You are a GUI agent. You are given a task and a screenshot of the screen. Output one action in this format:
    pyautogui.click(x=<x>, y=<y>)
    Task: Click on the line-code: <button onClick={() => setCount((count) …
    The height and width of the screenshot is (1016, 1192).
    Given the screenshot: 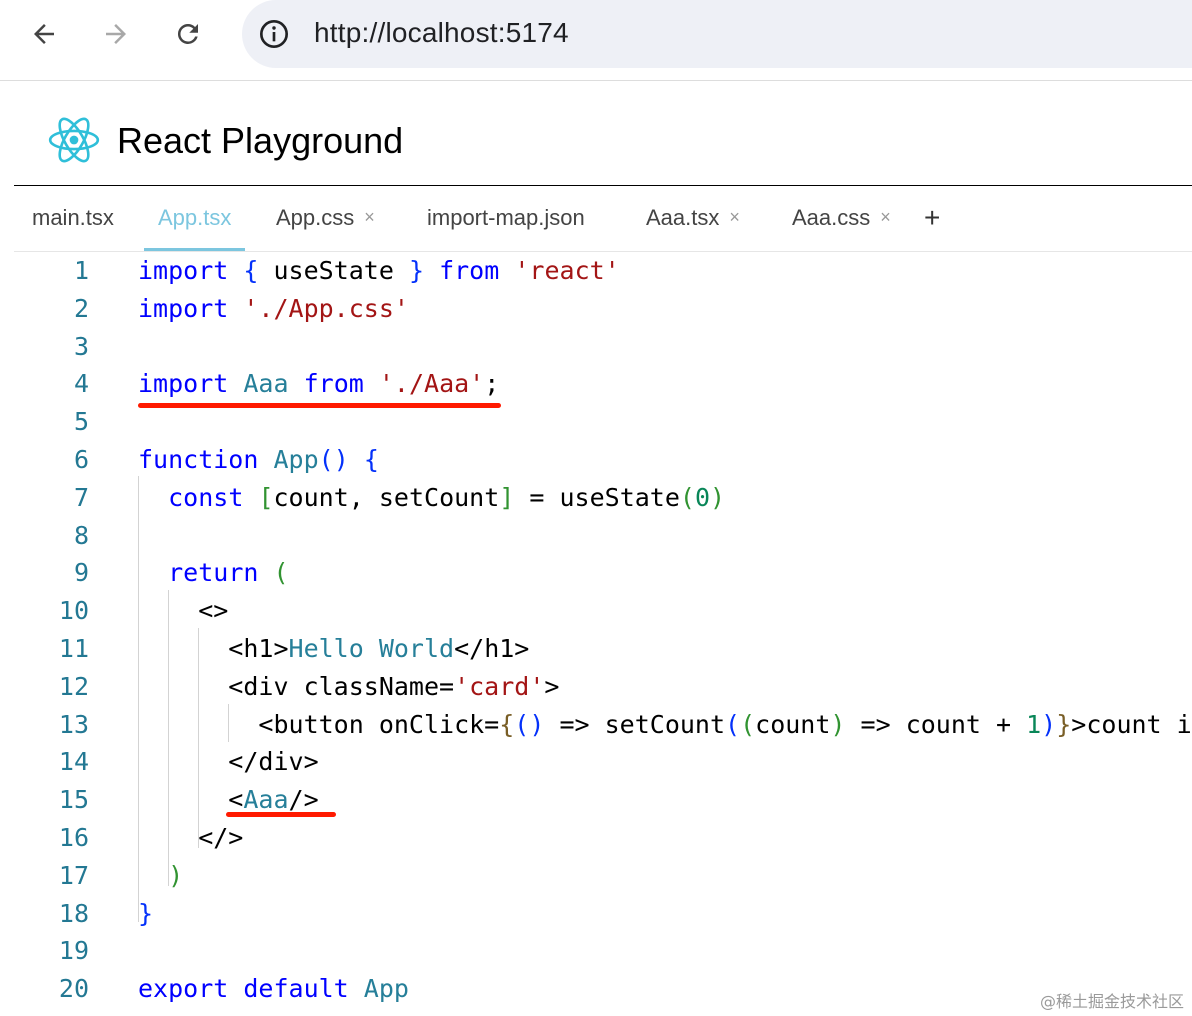 What is the action you would take?
    pyautogui.click(x=665, y=724)
    